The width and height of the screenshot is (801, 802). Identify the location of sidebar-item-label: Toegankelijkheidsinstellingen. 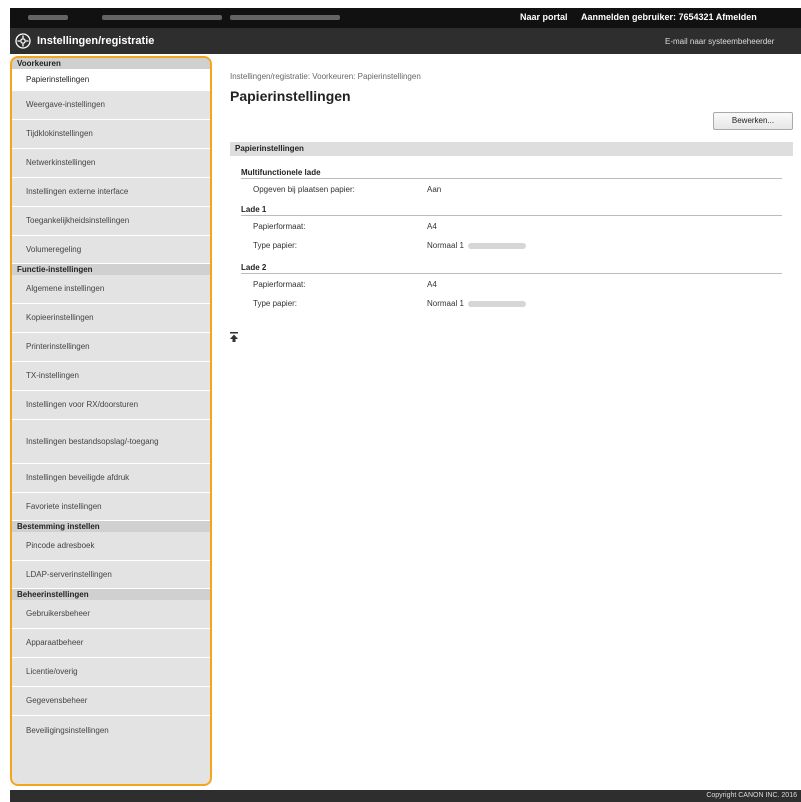
(78, 220).